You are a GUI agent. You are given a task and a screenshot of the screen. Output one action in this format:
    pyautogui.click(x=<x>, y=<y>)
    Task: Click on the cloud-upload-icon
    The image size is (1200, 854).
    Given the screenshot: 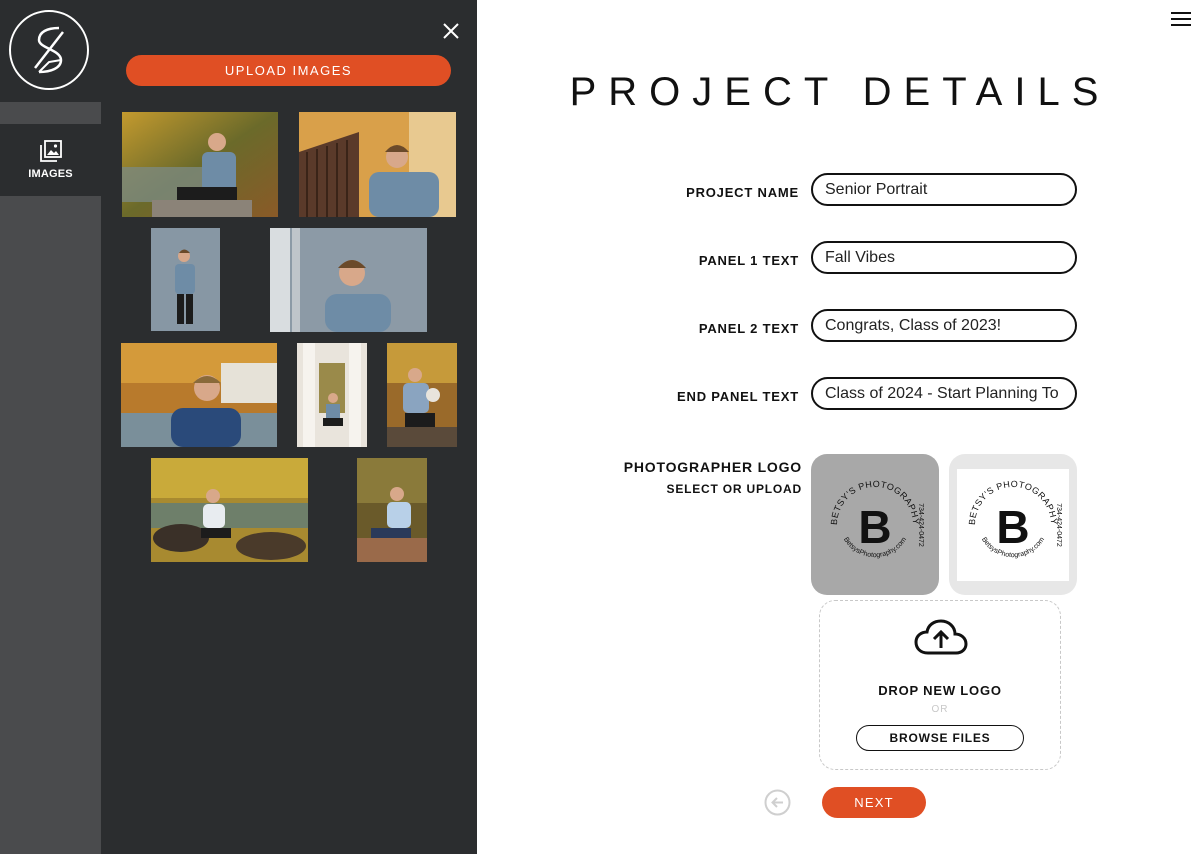 What is the action you would take?
    pyautogui.click(x=941, y=637)
    